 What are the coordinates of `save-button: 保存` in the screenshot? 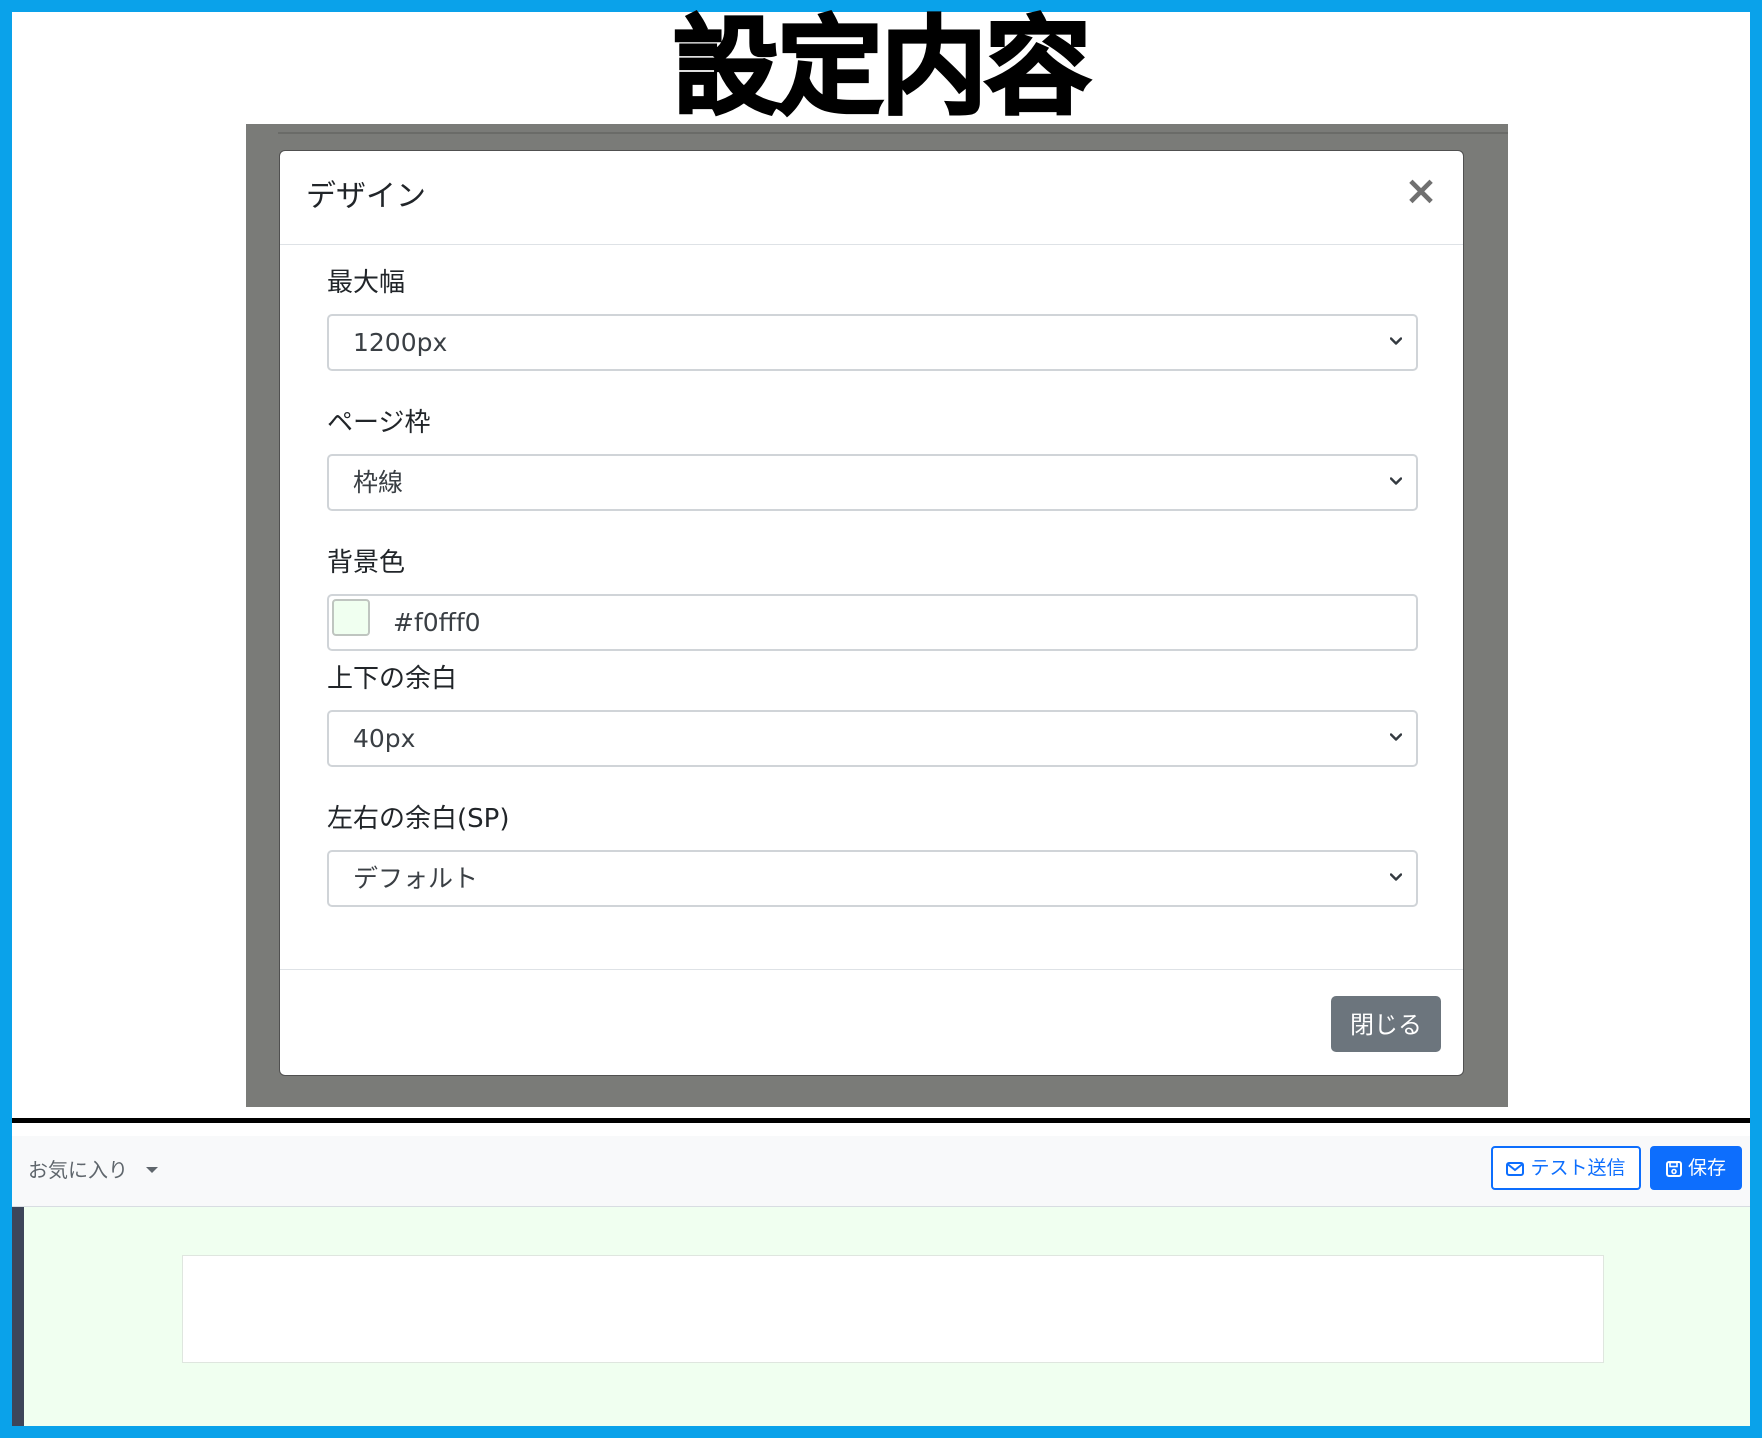 It's located at (1696, 1168).